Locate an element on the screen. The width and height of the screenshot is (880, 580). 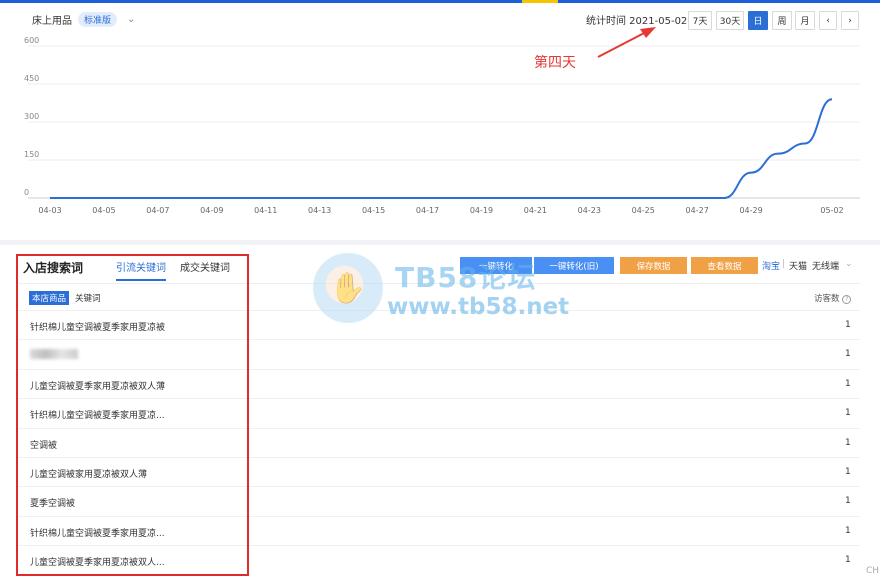
watermark-logo: ✋ is located at coordinates (348, 288).